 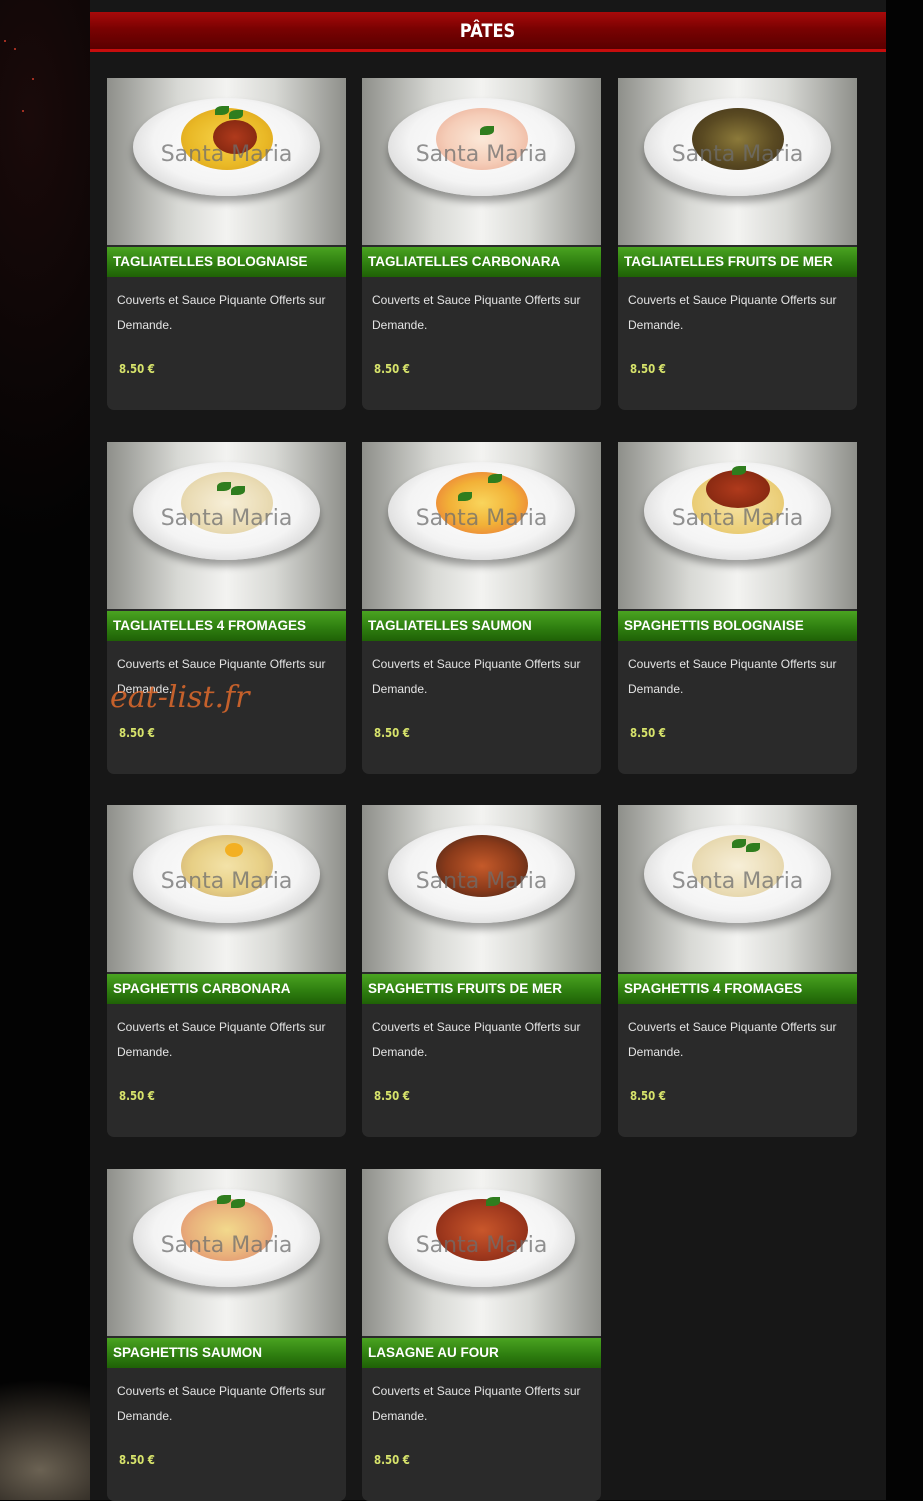 I want to click on dish-name: LASAGNE AU FOUR, so click(x=481, y=1353).